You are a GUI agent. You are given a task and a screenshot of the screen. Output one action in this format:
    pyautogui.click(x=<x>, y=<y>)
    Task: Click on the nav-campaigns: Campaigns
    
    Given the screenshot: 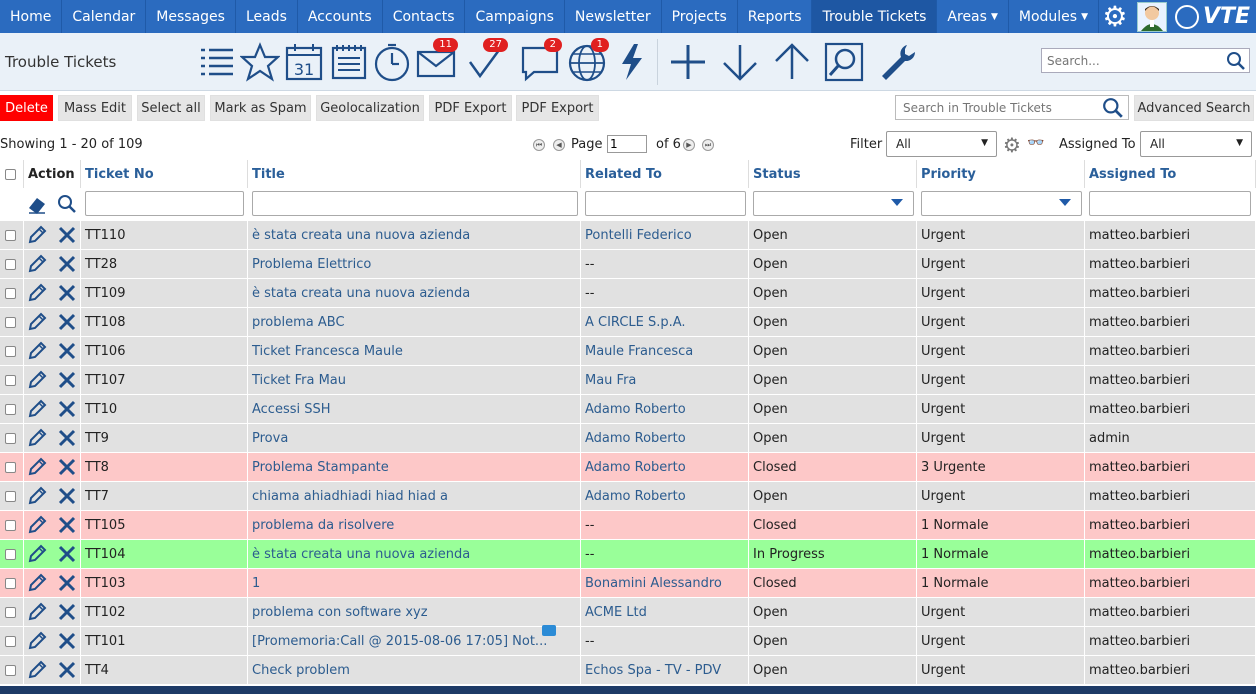 What is the action you would take?
    pyautogui.click(x=515, y=16)
    